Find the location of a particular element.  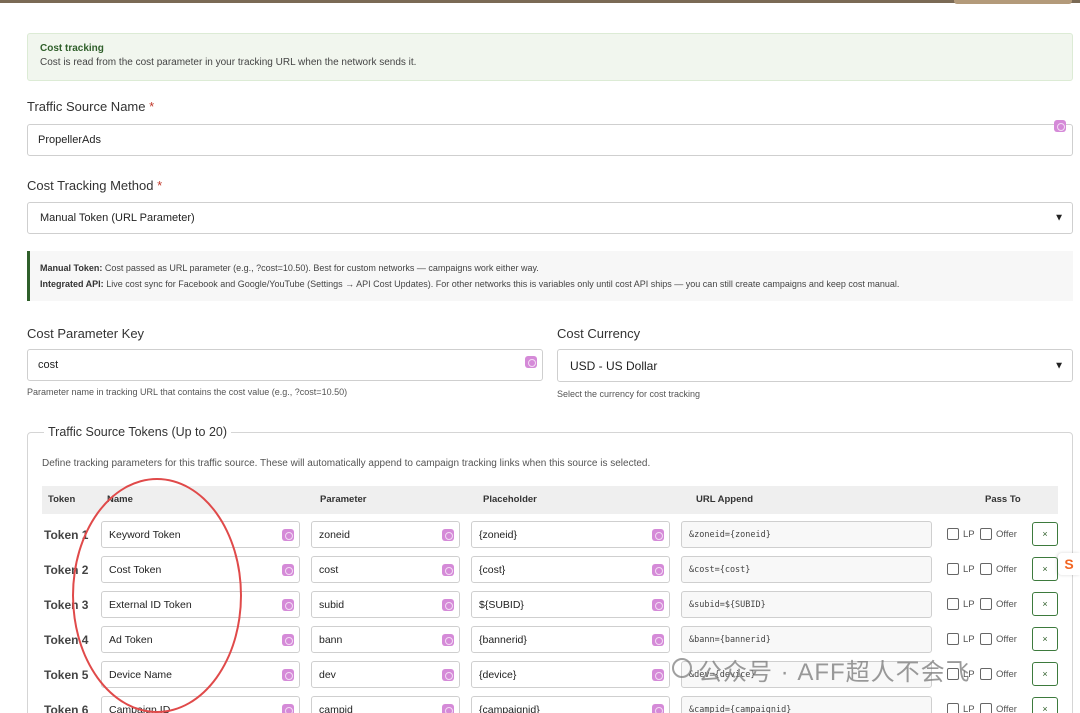

token-parameter-input: bann is located at coordinates (385, 639).